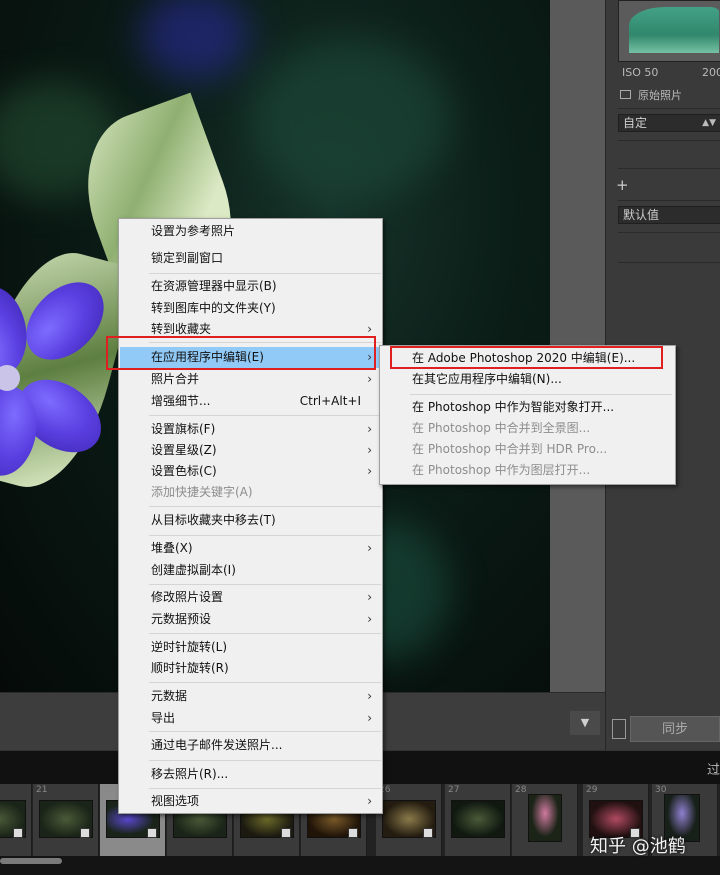 The width and height of the screenshot is (720, 875). Describe the element at coordinates (675, 729) in the screenshot. I see `sync-button: 同步` at that location.